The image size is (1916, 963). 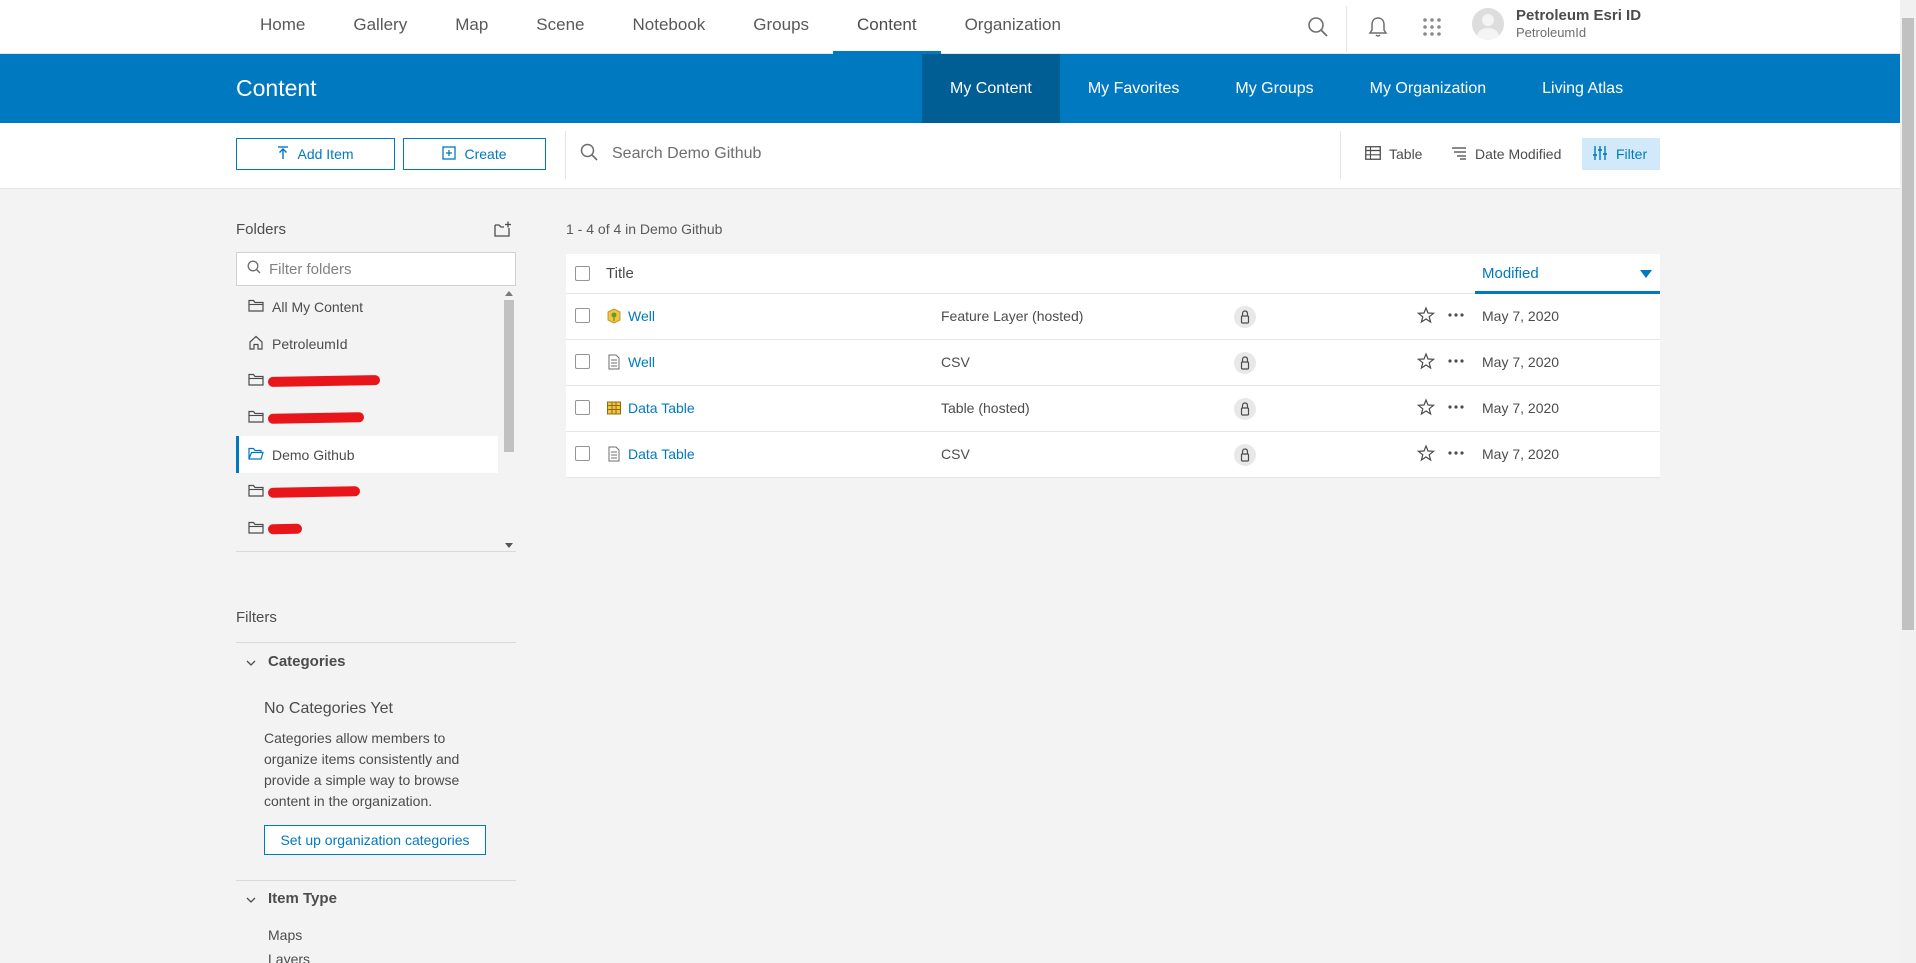 I want to click on app-launcher-icon, so click(x=1432, y=27).